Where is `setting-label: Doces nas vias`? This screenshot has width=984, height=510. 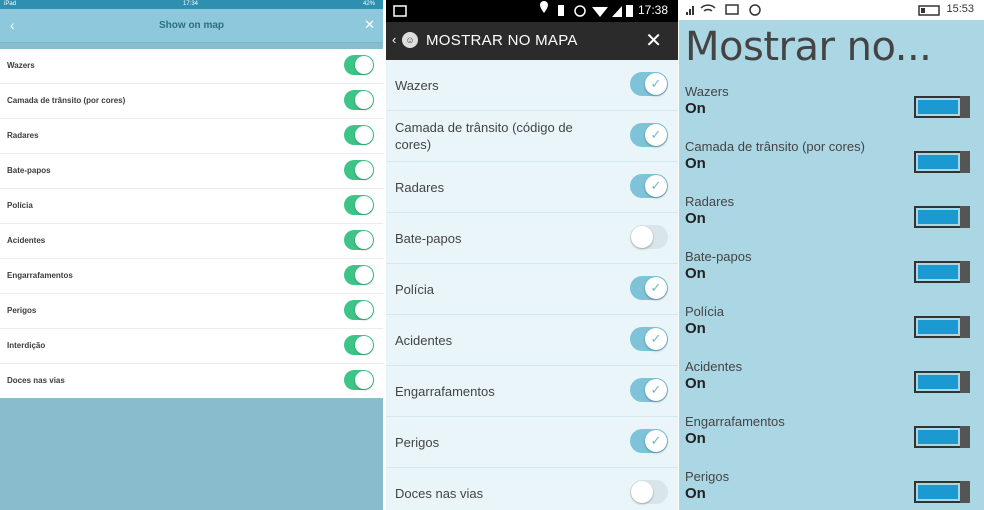 setting-label: Doces nas vias is located at coordinates (439, 493).